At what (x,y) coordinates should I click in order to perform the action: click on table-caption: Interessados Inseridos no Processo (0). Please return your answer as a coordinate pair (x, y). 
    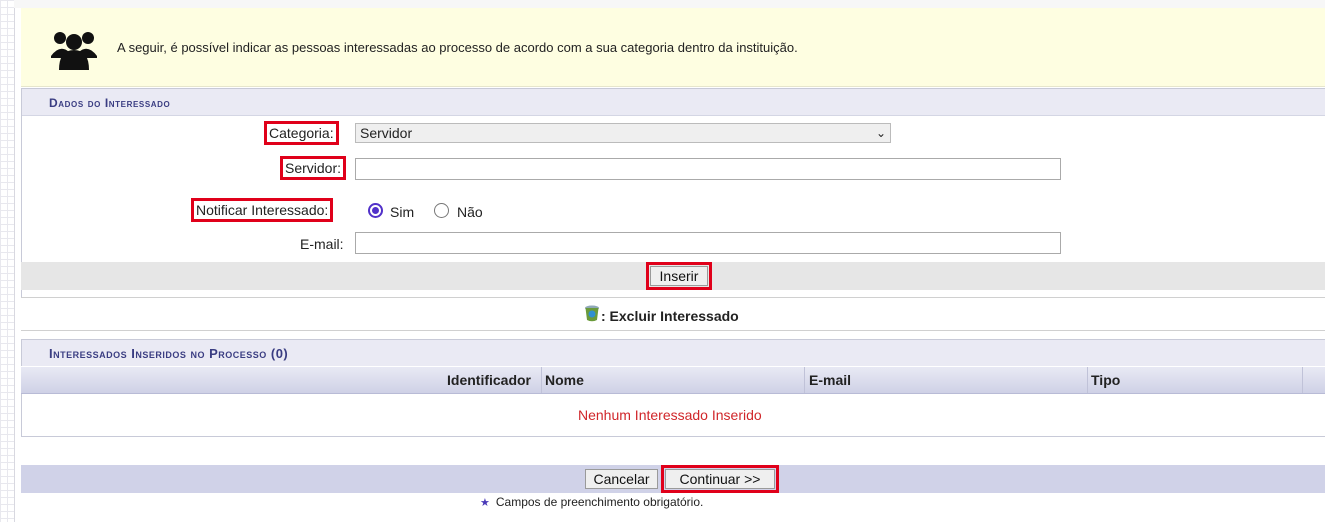
    Looking at the image, I should click on (673, 352).